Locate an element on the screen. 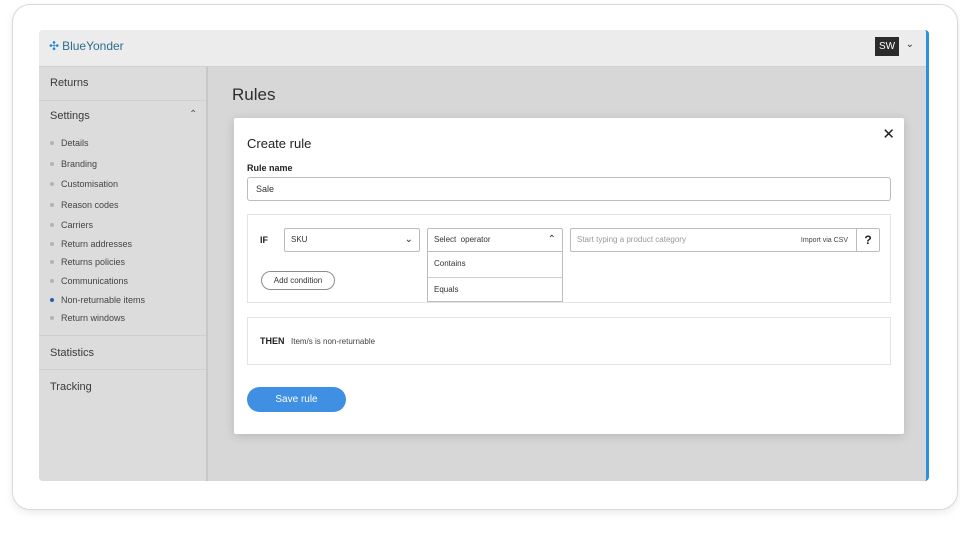 This screenshot has height=540, width=960. operator-dropdown: Contains Equals is located at coordinates (495, 277).